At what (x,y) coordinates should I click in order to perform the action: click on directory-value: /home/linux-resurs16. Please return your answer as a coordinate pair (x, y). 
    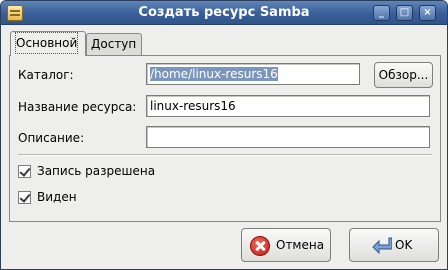
    Looking at the image, I should click on (214, 74).